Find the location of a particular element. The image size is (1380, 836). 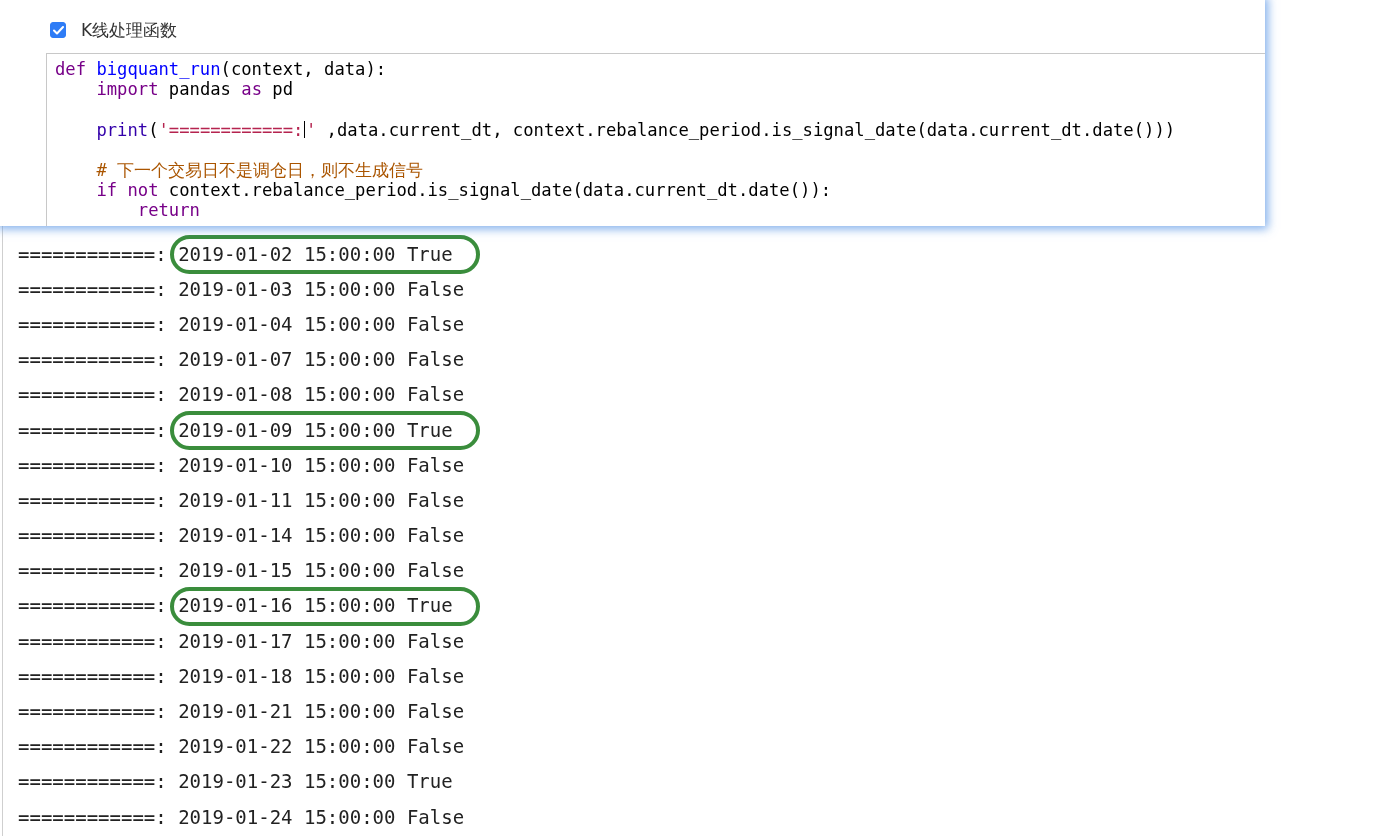

output-line: ============: 2019-01-16 15:00:00 True is located at coordinates (235, 605).